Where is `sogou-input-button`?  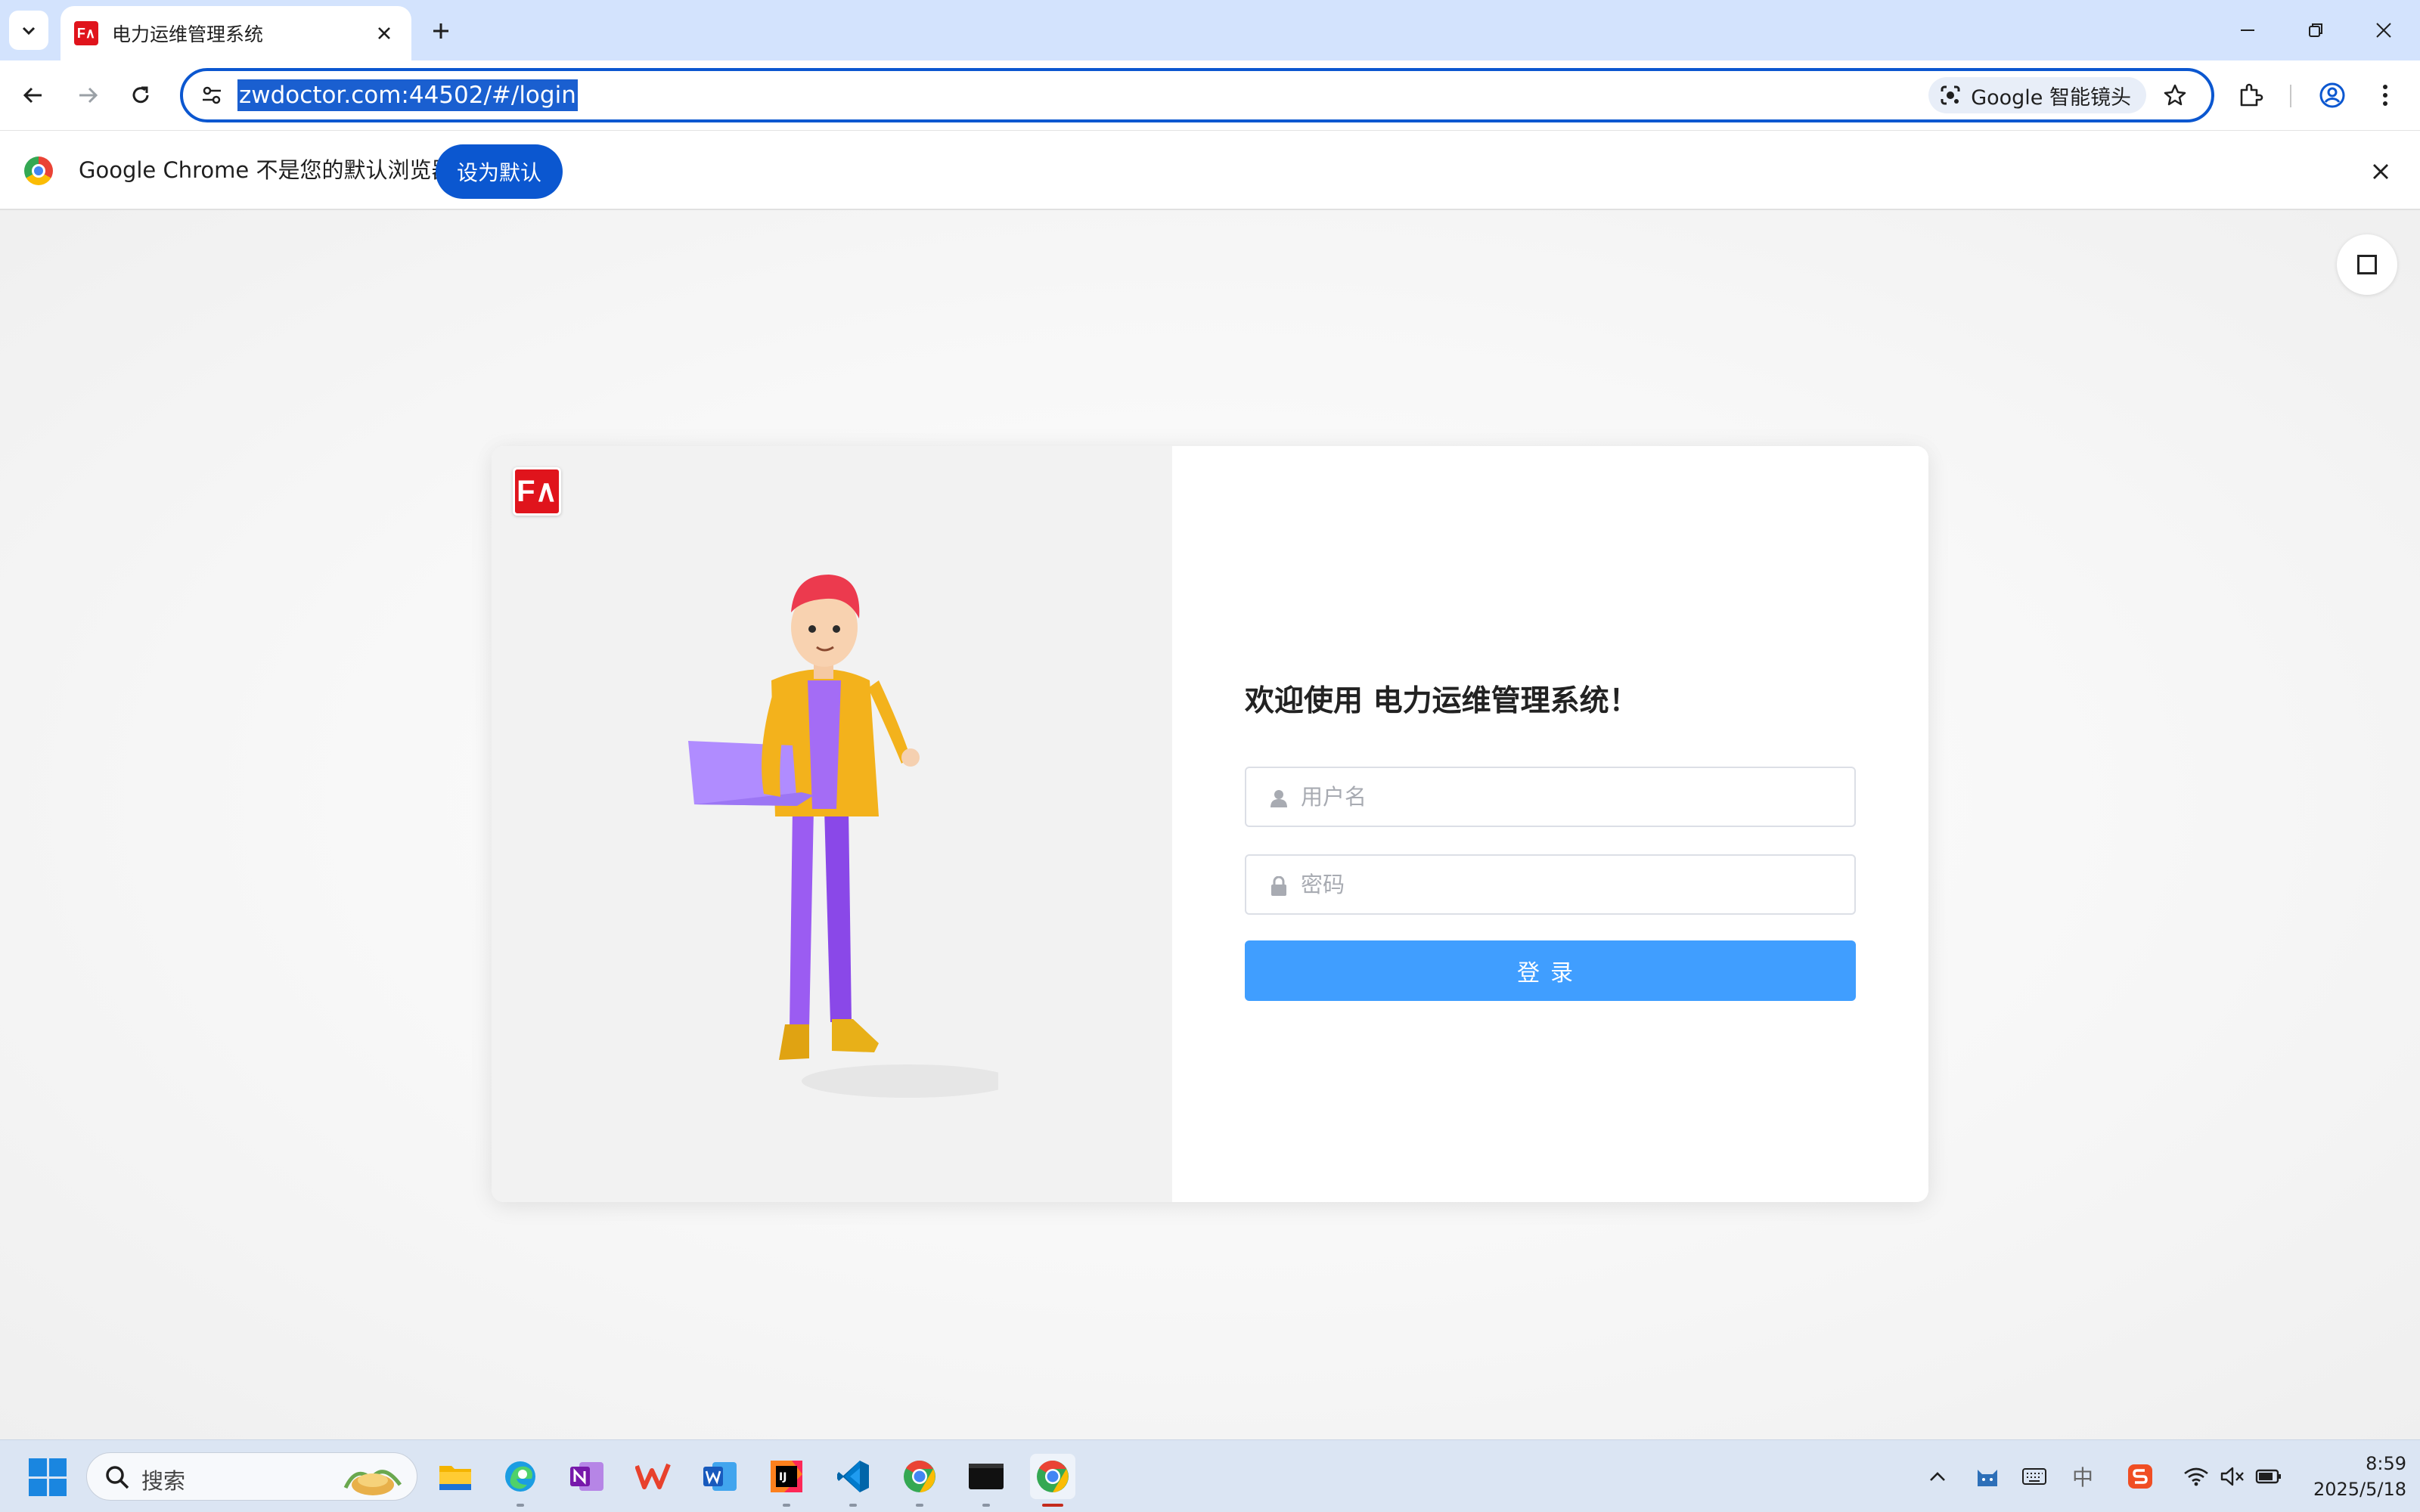
sogou-input-button is located at coordinates (2140, 1476).